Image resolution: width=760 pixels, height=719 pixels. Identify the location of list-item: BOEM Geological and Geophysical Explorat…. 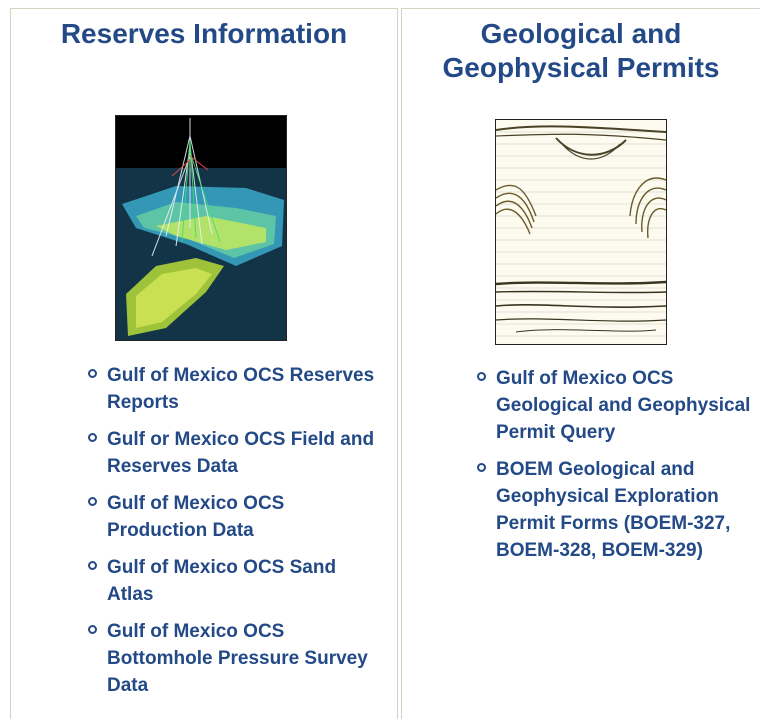
(618, 510).